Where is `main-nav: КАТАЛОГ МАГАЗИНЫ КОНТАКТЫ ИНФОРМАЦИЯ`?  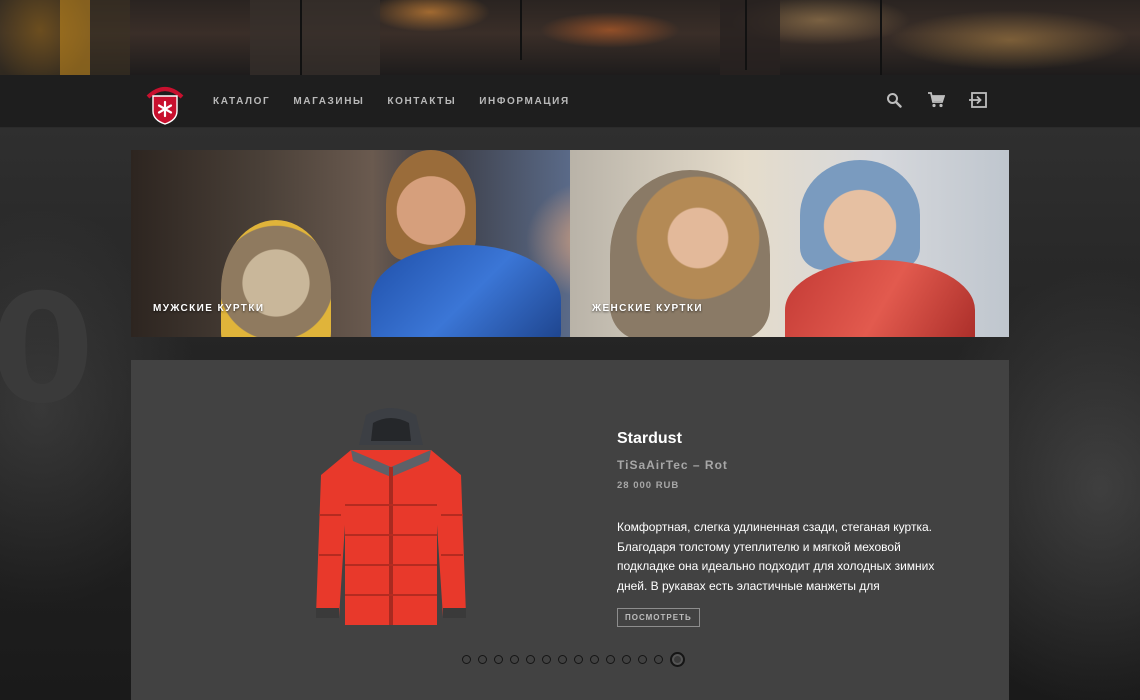 main-nav: КАТАЛОГ МАГАЗИНЫ КОНТАКТЫ ИНФОРМАЦИЯ is located at coordinates (570, 101).